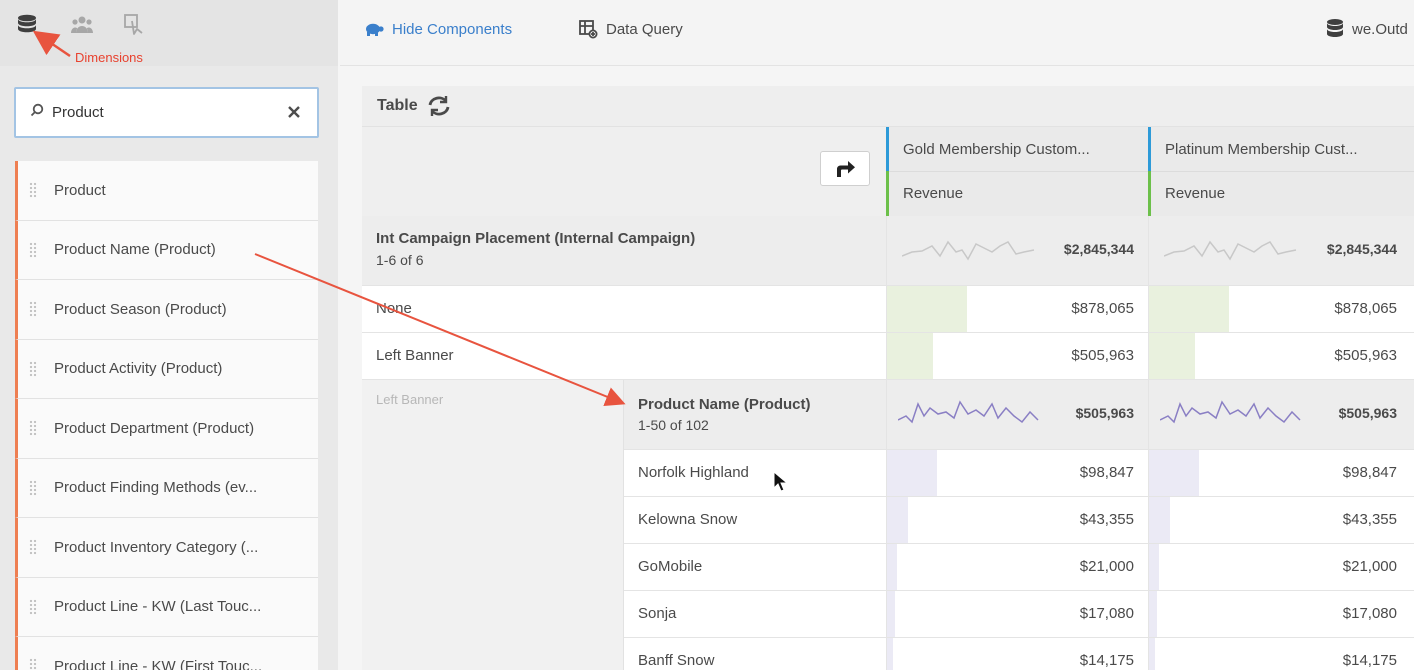  I want to click on dimension-header-cell, so click(624, 171).